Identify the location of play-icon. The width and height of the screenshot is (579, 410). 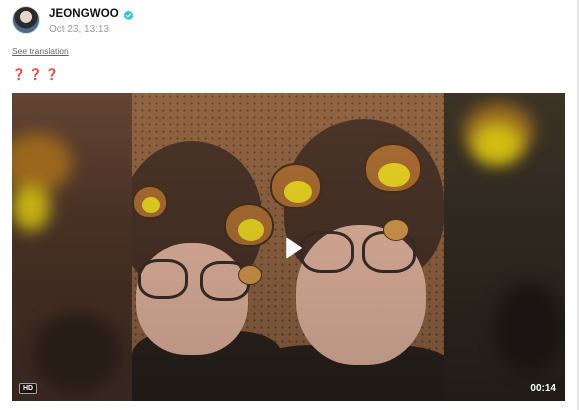
(294, 248).